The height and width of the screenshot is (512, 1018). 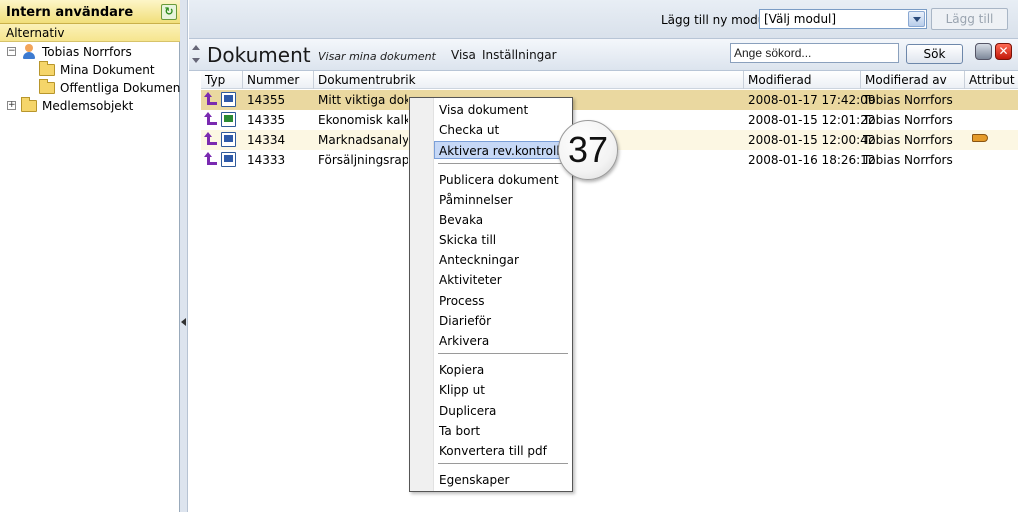 What do you see at coordinates (802, 80) in the screenshot?
I see `column-header-modified: Modifierad` at bounding box center [802, 80].